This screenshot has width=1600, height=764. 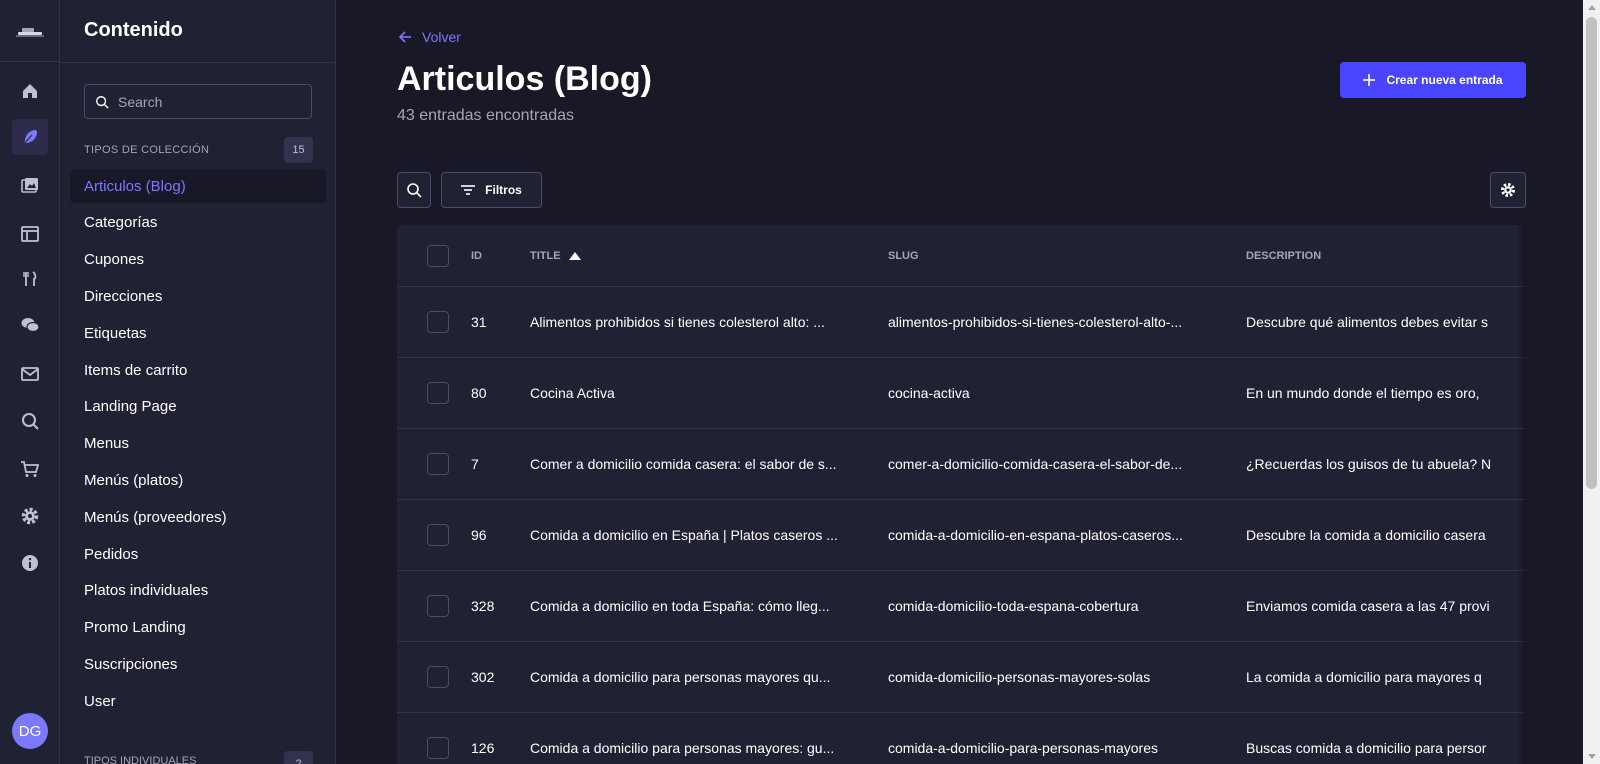 I want to click on arrow-left-icon, so click(x=404, y=37).